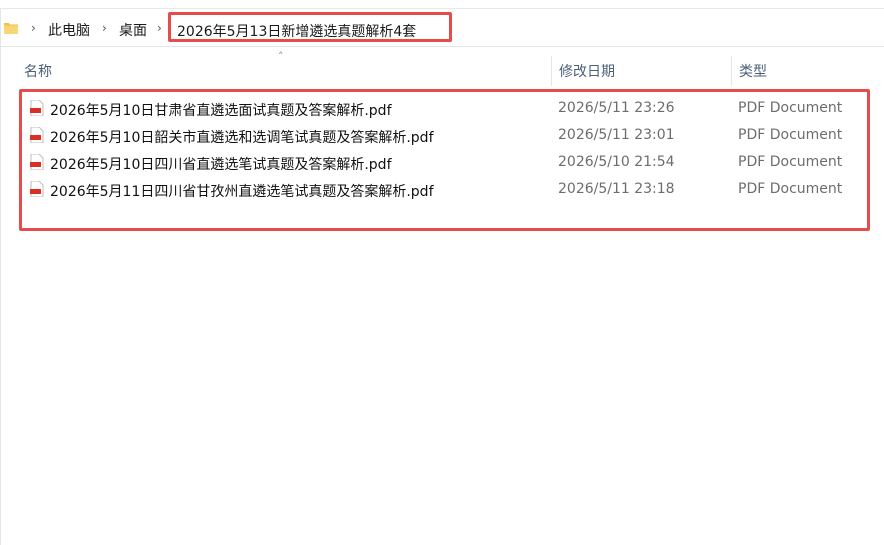  Describe the element at coordinates (753, 71) in the screenshot. I see `column-header-type: 类型` at that location.